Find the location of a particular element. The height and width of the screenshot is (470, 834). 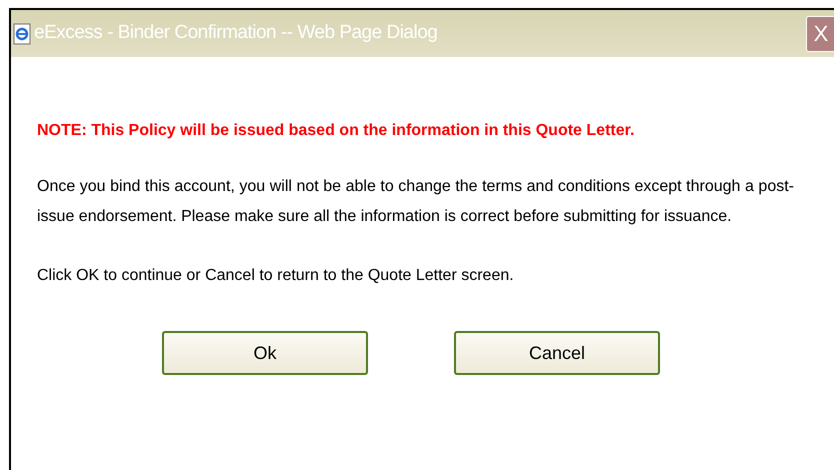

ok-button: Ok is located at coordinates (265, 353).